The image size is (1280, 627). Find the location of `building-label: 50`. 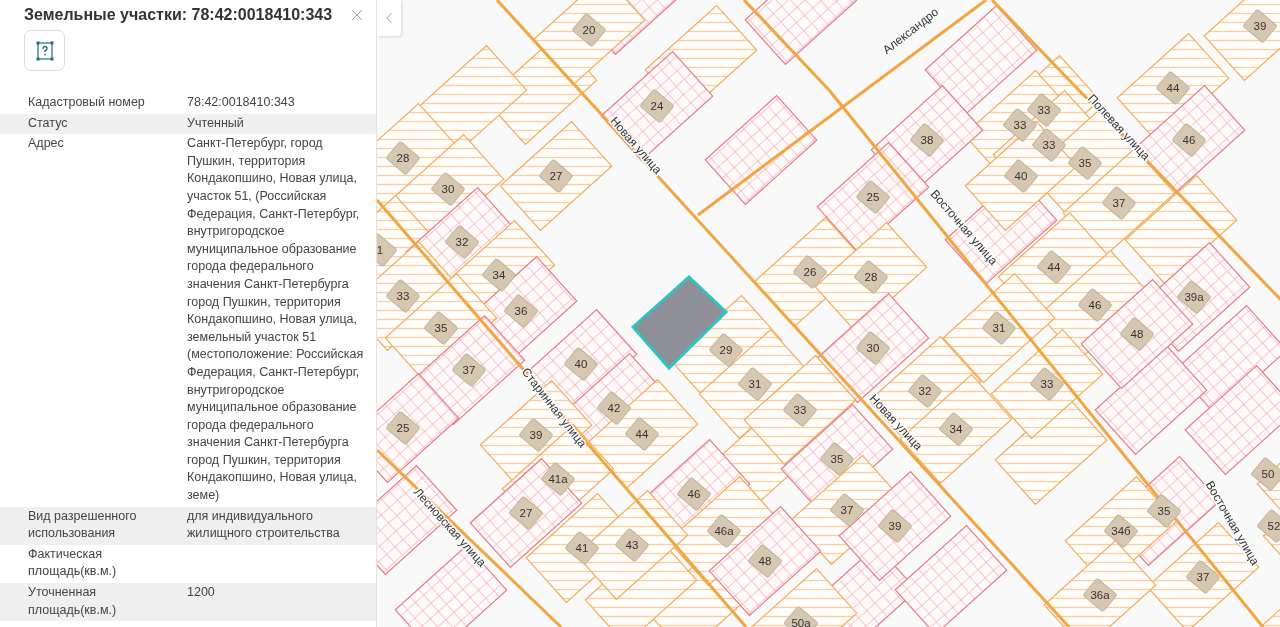

building-label: 50 is located at coordinates (1265, 474).